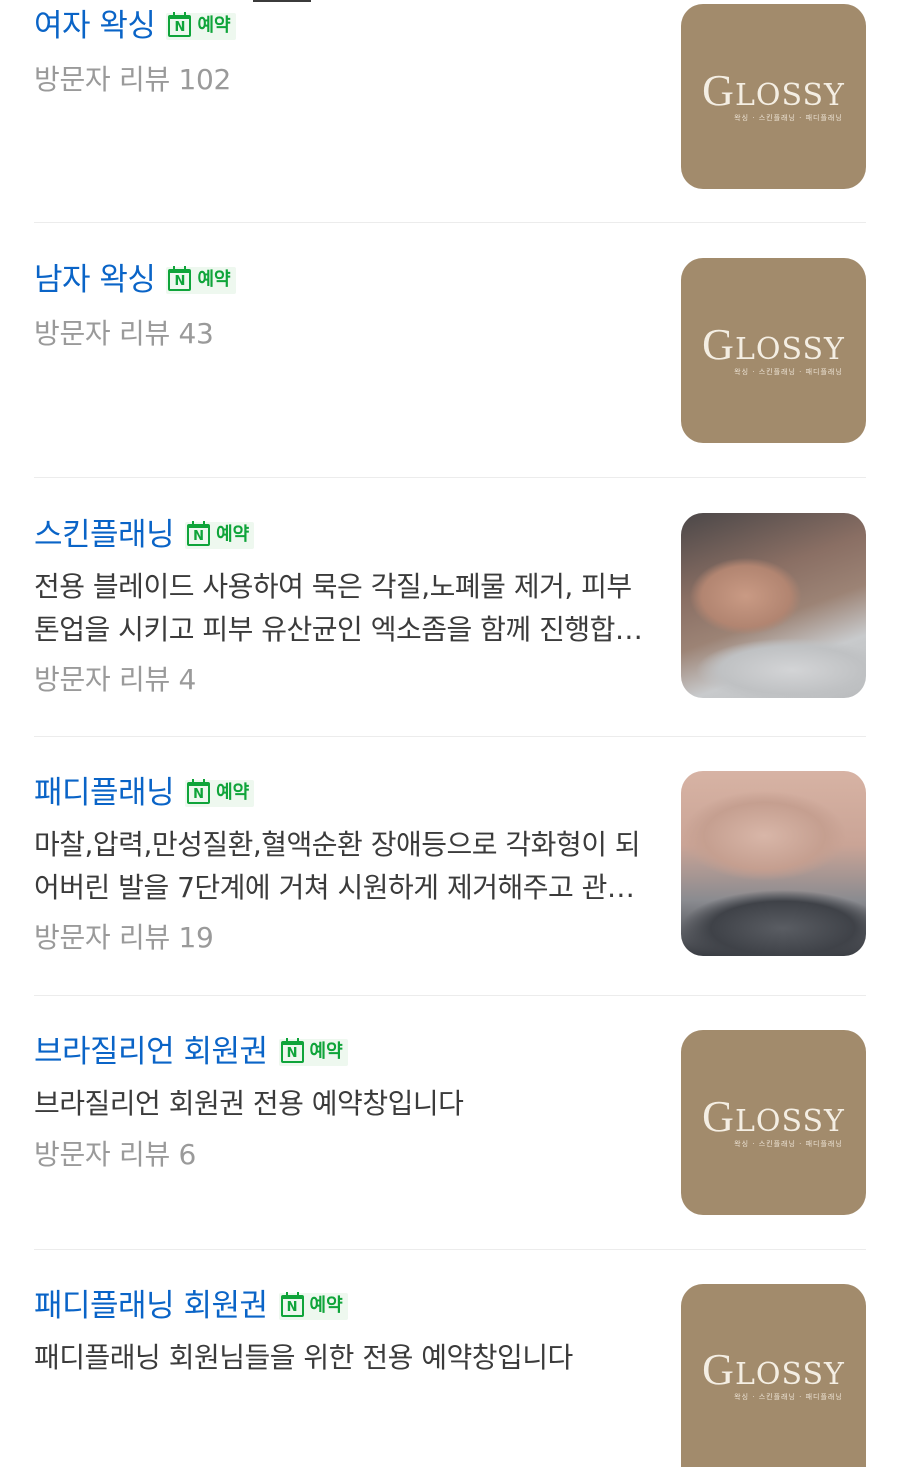  What do you see at coordinates (249, 1103) in the screenshot?
I see `item-description: 브라질리언 회원권 전용 예약창입니다` at bounding box center [249, 1103].